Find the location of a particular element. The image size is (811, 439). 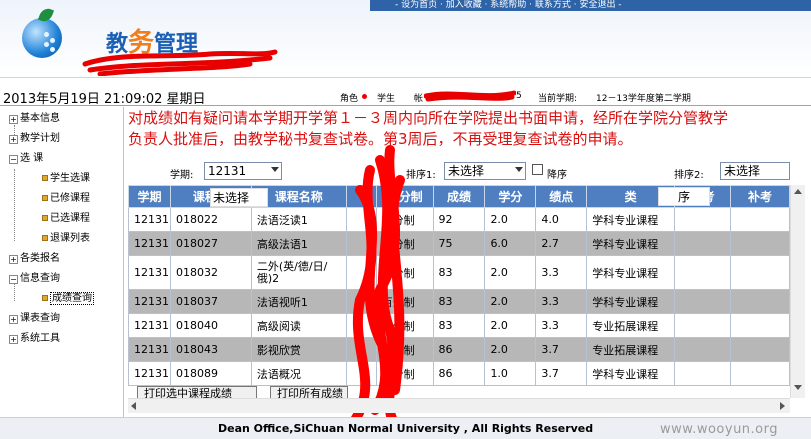

sort-popup-order: 序 is located at coordinates (684, 196).